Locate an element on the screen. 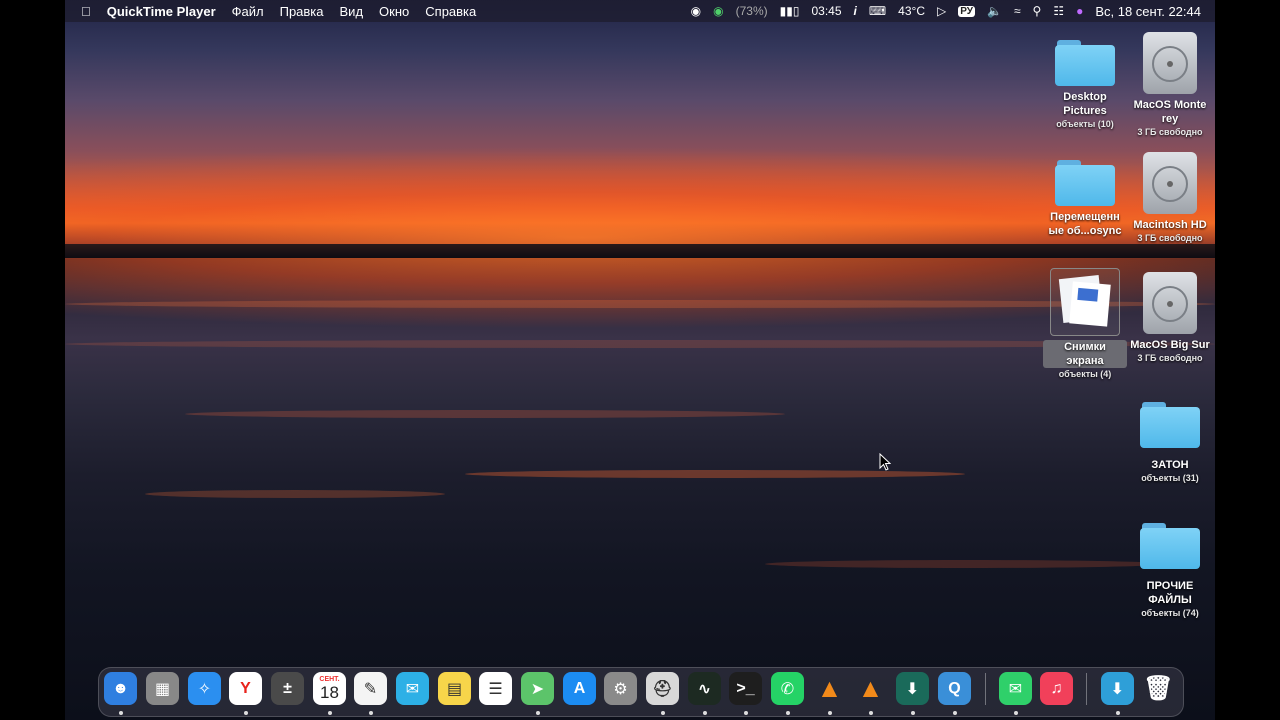  desktop-icon-macos-monterey: MacOS Monte rey 3 ГБ свободно is located at coordinates (1170, 85).